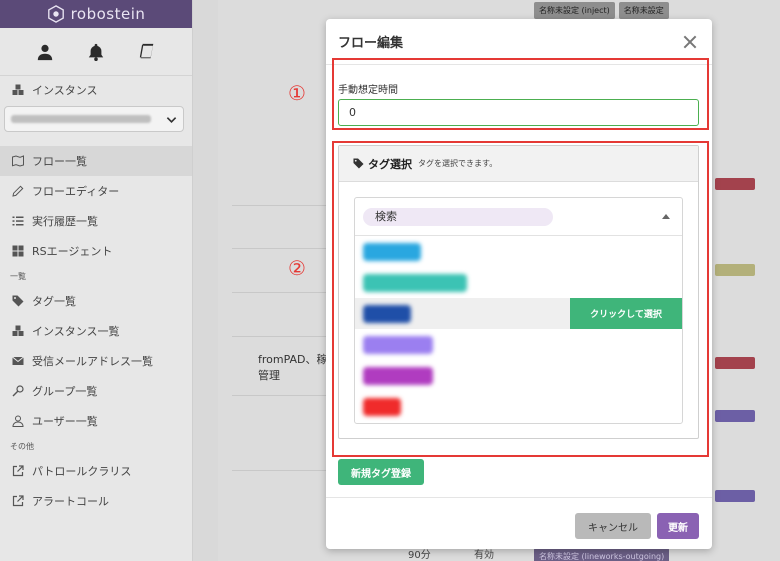 The width and height of the screenshot is (780, 561). What do you see at coordinates (70, 501) in the screenshot?
I see `sidebar-item-label: アラートコール` at bounding box center [70, 501].